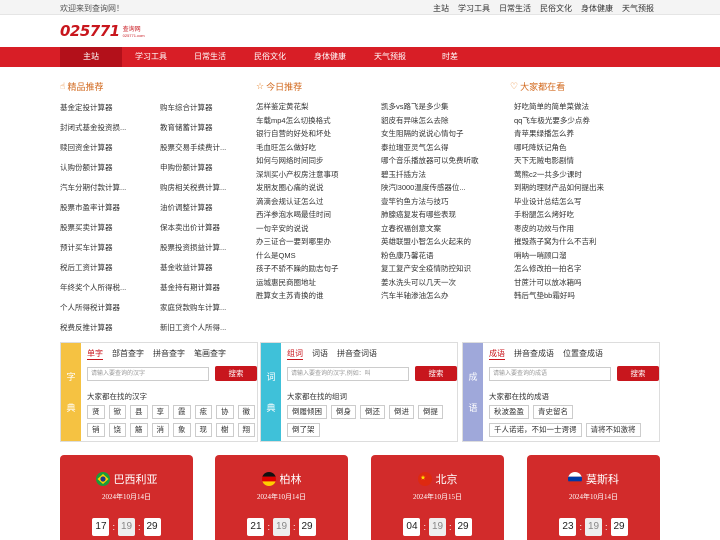 Image resolution: width=720 pixels, height=540 pixels. What do you see at coordinates (587, 161) in the screenshot?
I see `popular-link: 天下无贼电影剧情` at bounding box center [587, 161].